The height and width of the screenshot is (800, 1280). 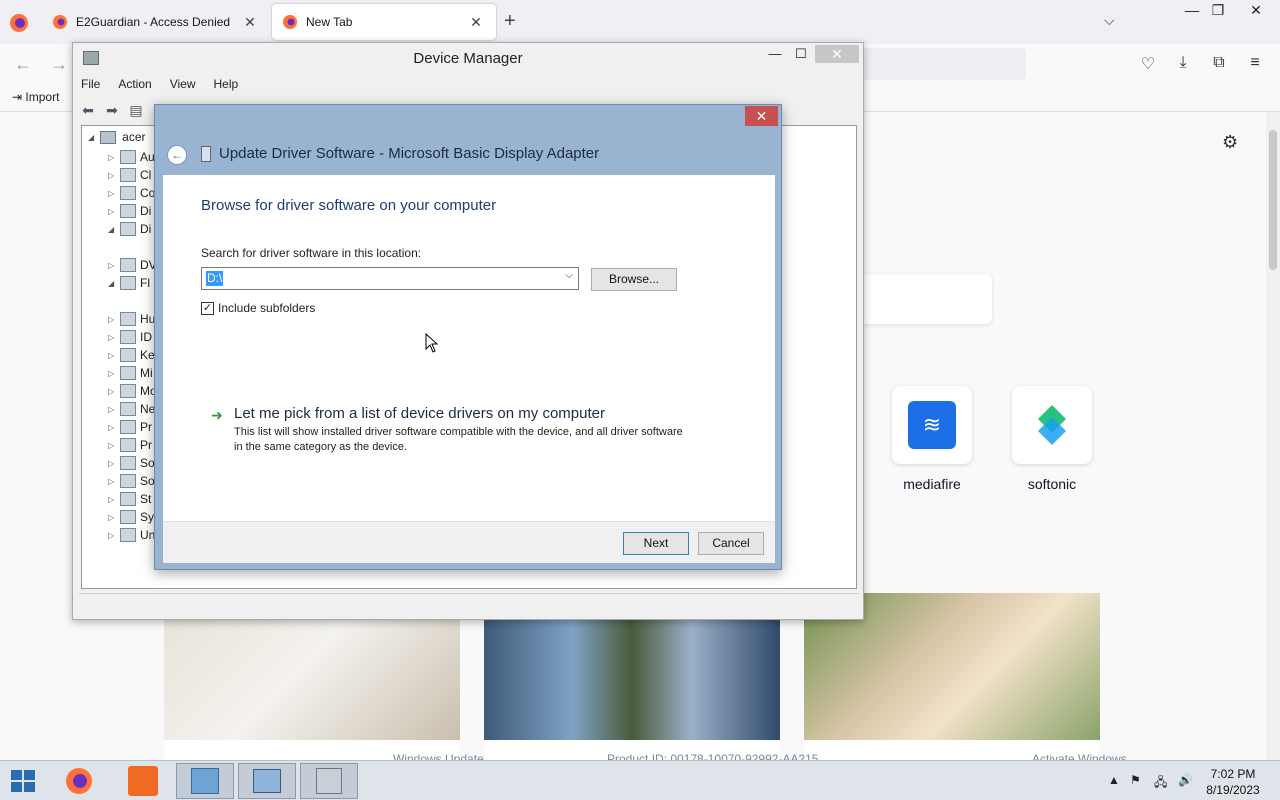 What do you see at coordinates (932, 439) in the screenshot?
I see `shortcut-mediafire: ≋ mediafire` at bounding box center [932, 439].